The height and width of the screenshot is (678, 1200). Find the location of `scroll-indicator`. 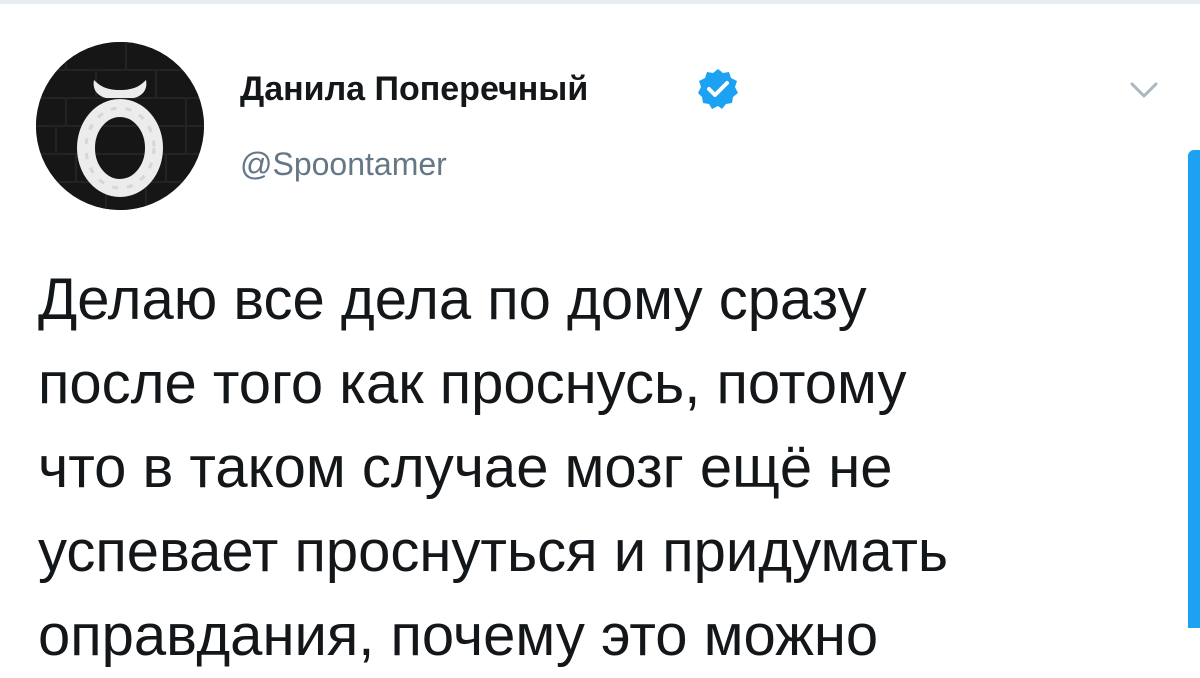

scroll-indicator is located at coordinates (1194, 389).